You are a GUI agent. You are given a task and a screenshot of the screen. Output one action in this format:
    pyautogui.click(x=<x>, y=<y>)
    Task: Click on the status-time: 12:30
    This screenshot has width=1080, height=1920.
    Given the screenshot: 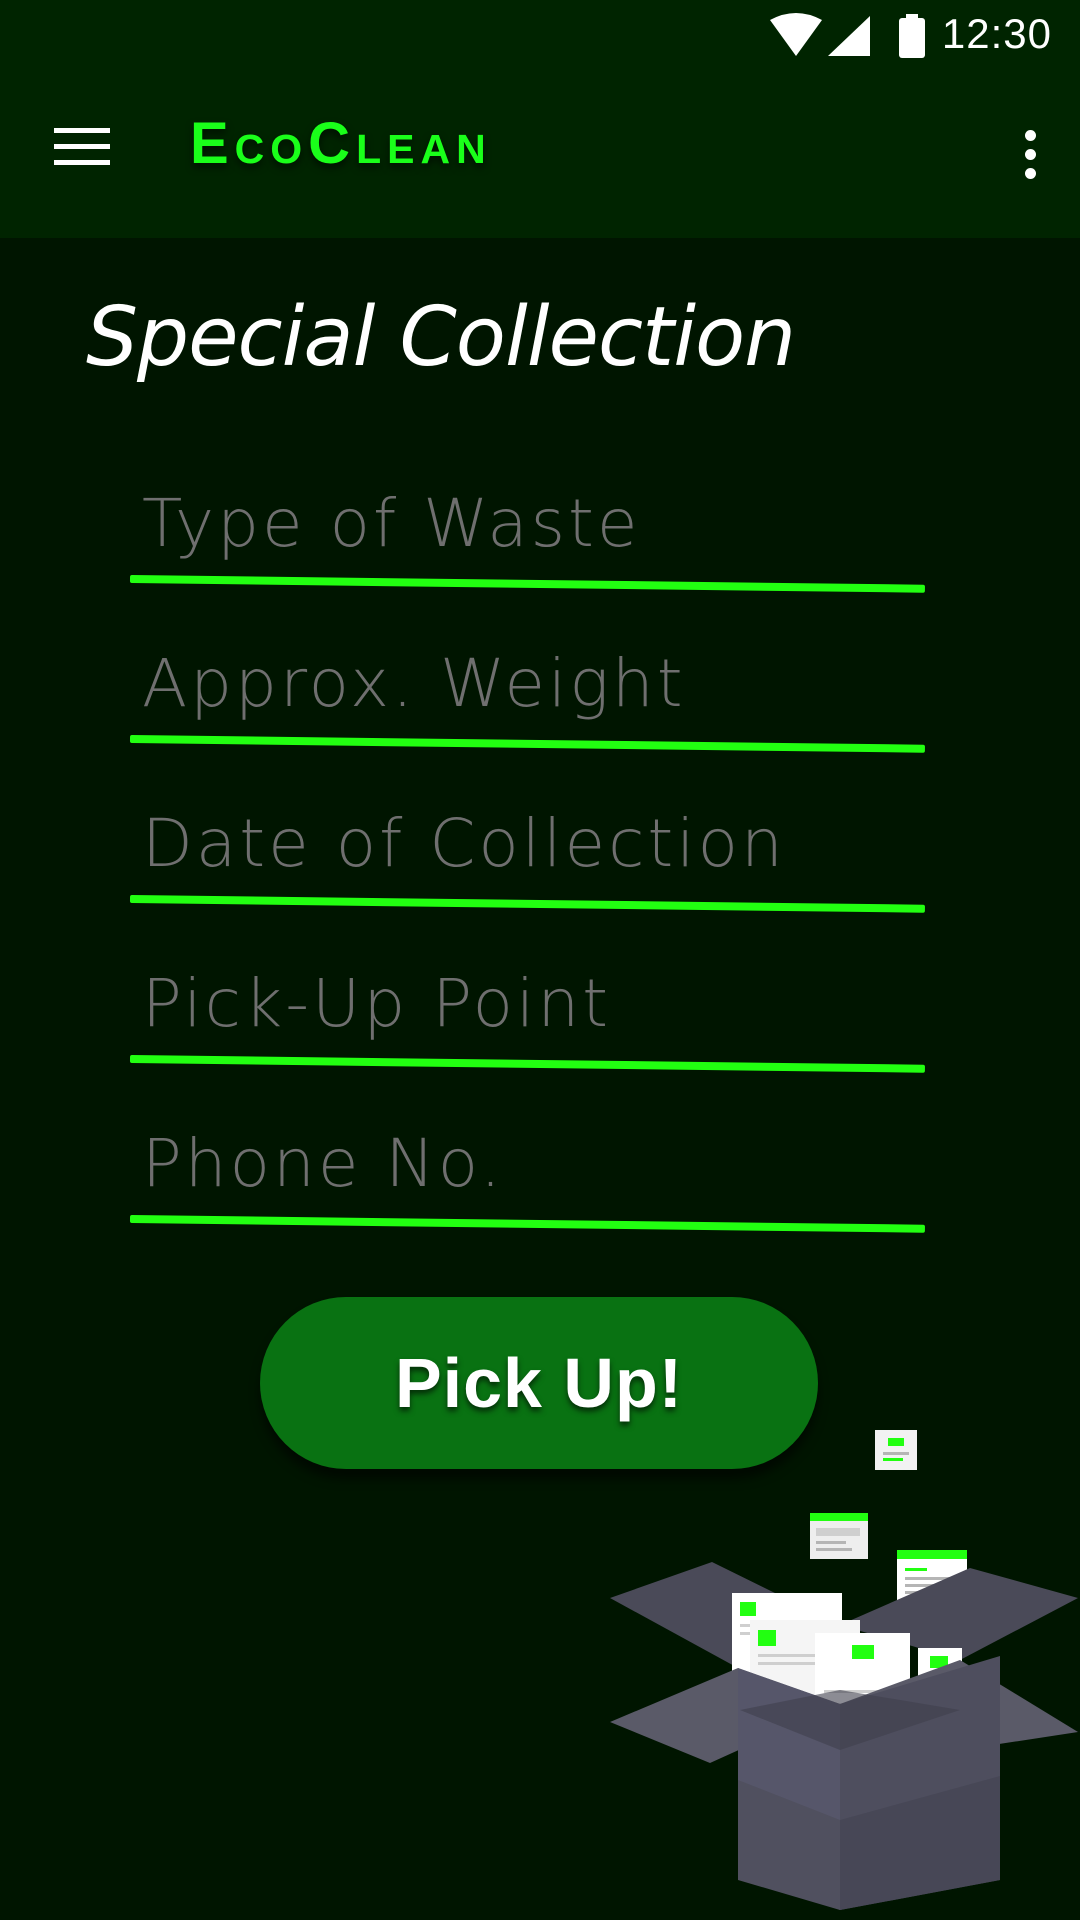 What is the action you would take?
    pyautogui.click(x=996, y=33)
    